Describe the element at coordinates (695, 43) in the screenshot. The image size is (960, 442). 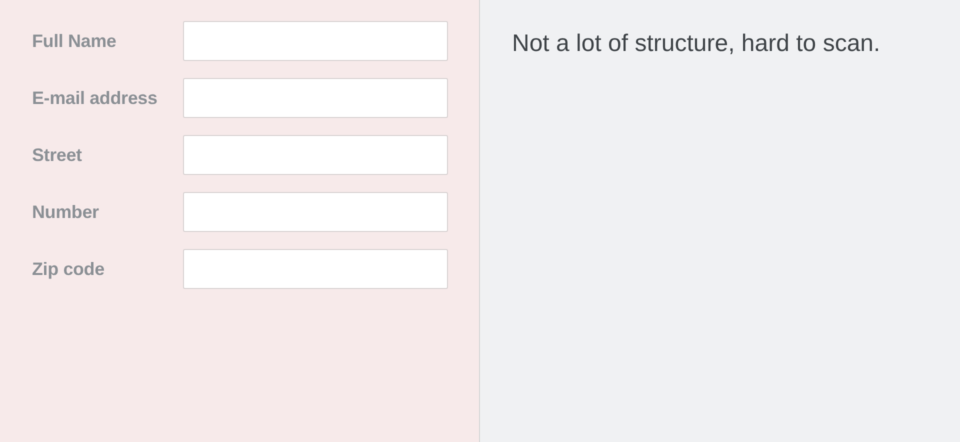
I see `note-text: Not a lot of structure, hard to scan.` at that location.